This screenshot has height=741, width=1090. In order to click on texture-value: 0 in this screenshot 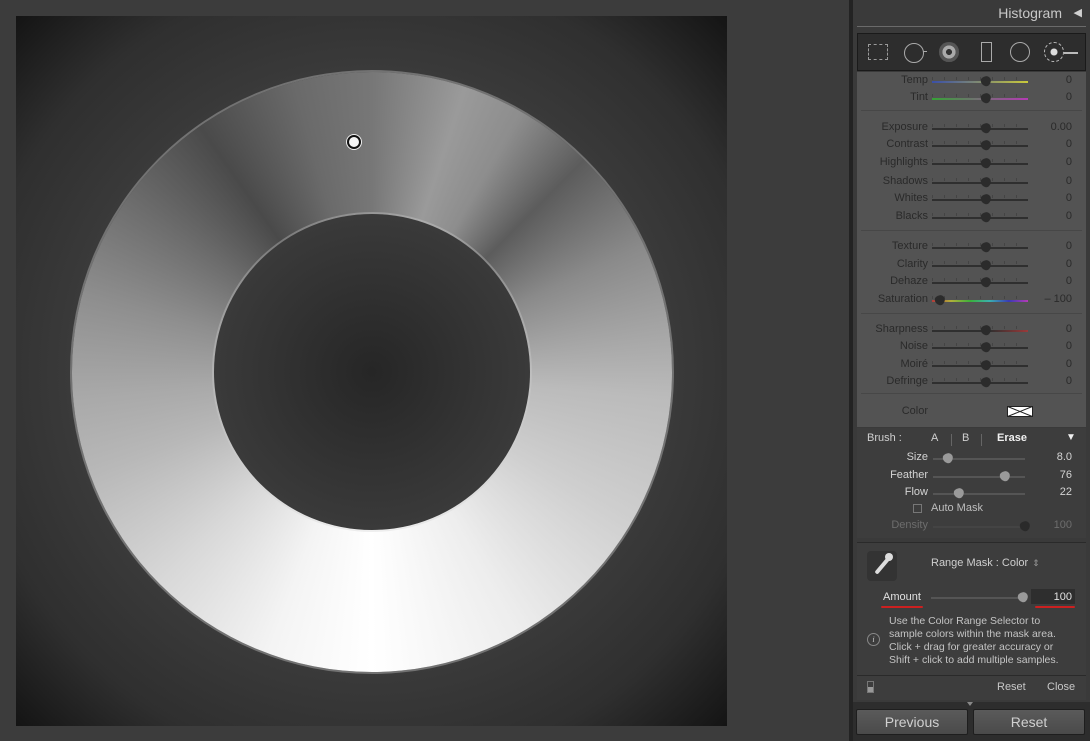, I will do `click(1069, 246)`.